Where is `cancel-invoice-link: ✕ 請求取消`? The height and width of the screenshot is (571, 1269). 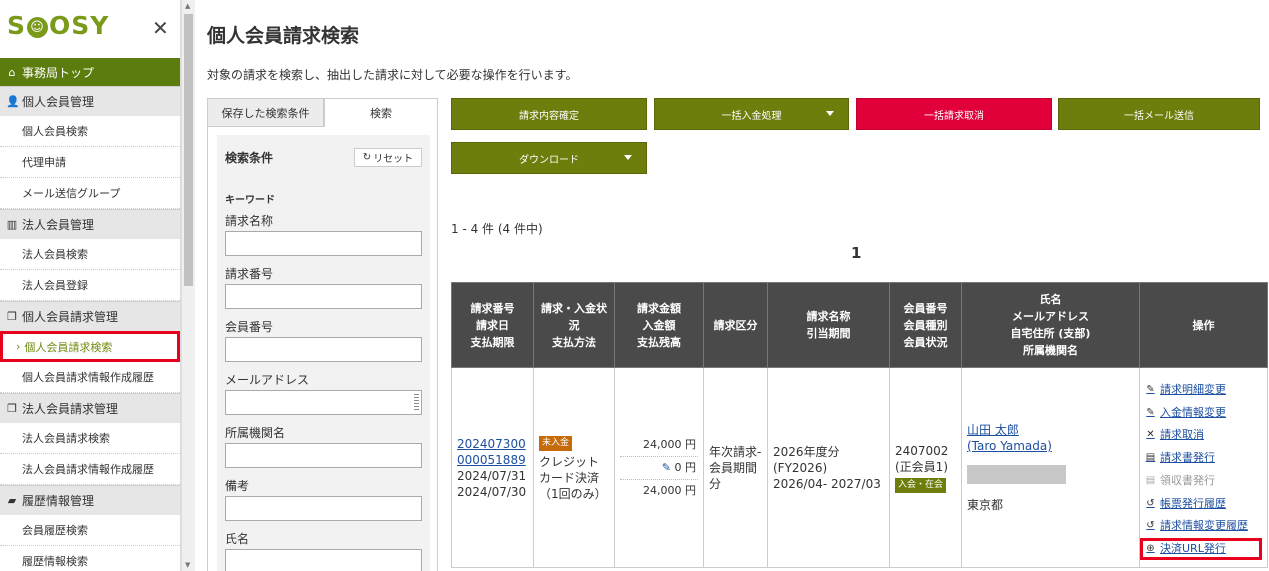
cancel-invoice-link: ✕ 請求取消 is located at coordinates (1203, 435).